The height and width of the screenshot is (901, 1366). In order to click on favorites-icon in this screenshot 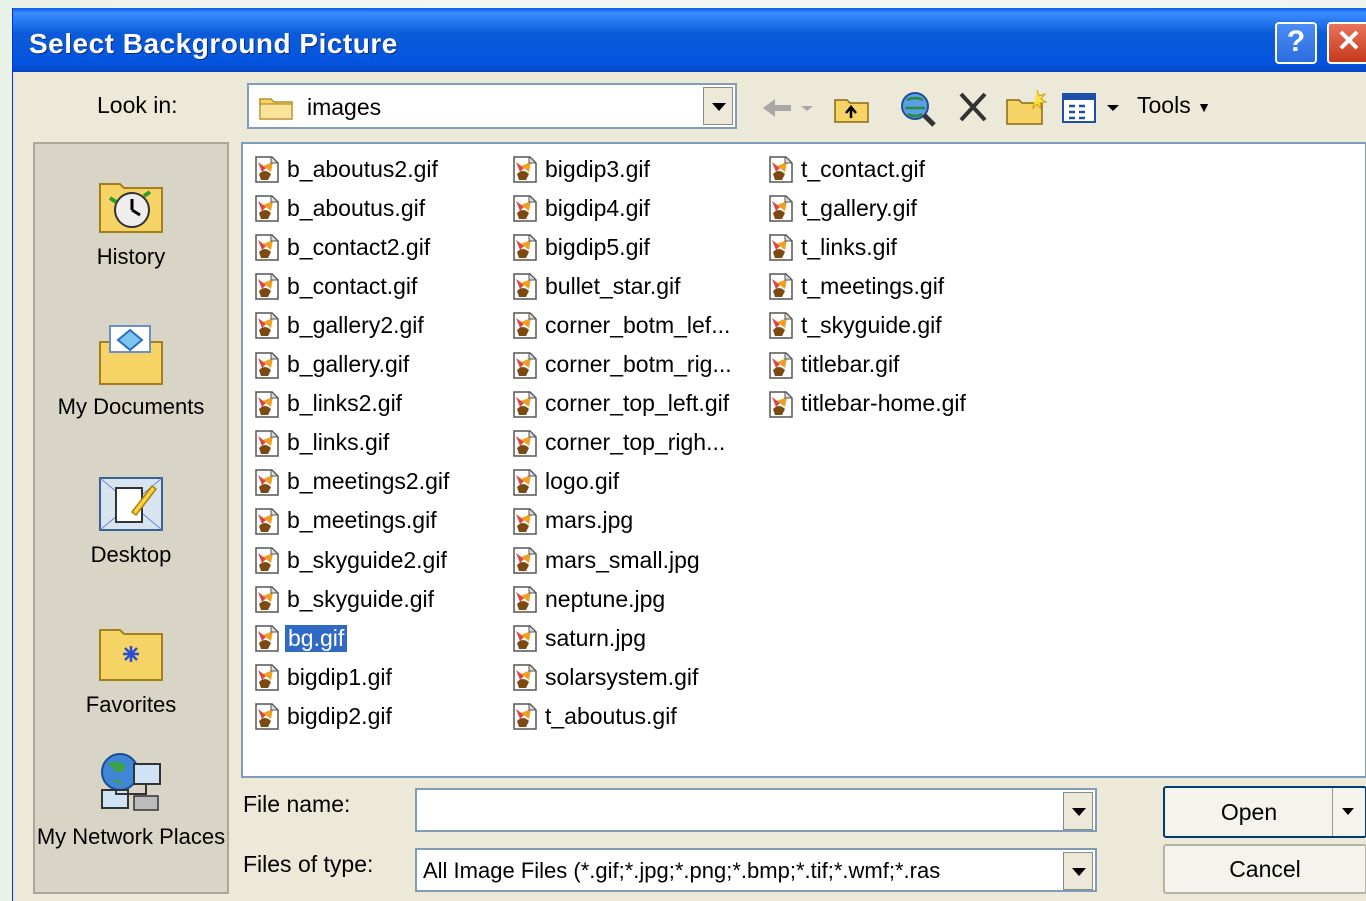, I will do `click(131, 655)`.